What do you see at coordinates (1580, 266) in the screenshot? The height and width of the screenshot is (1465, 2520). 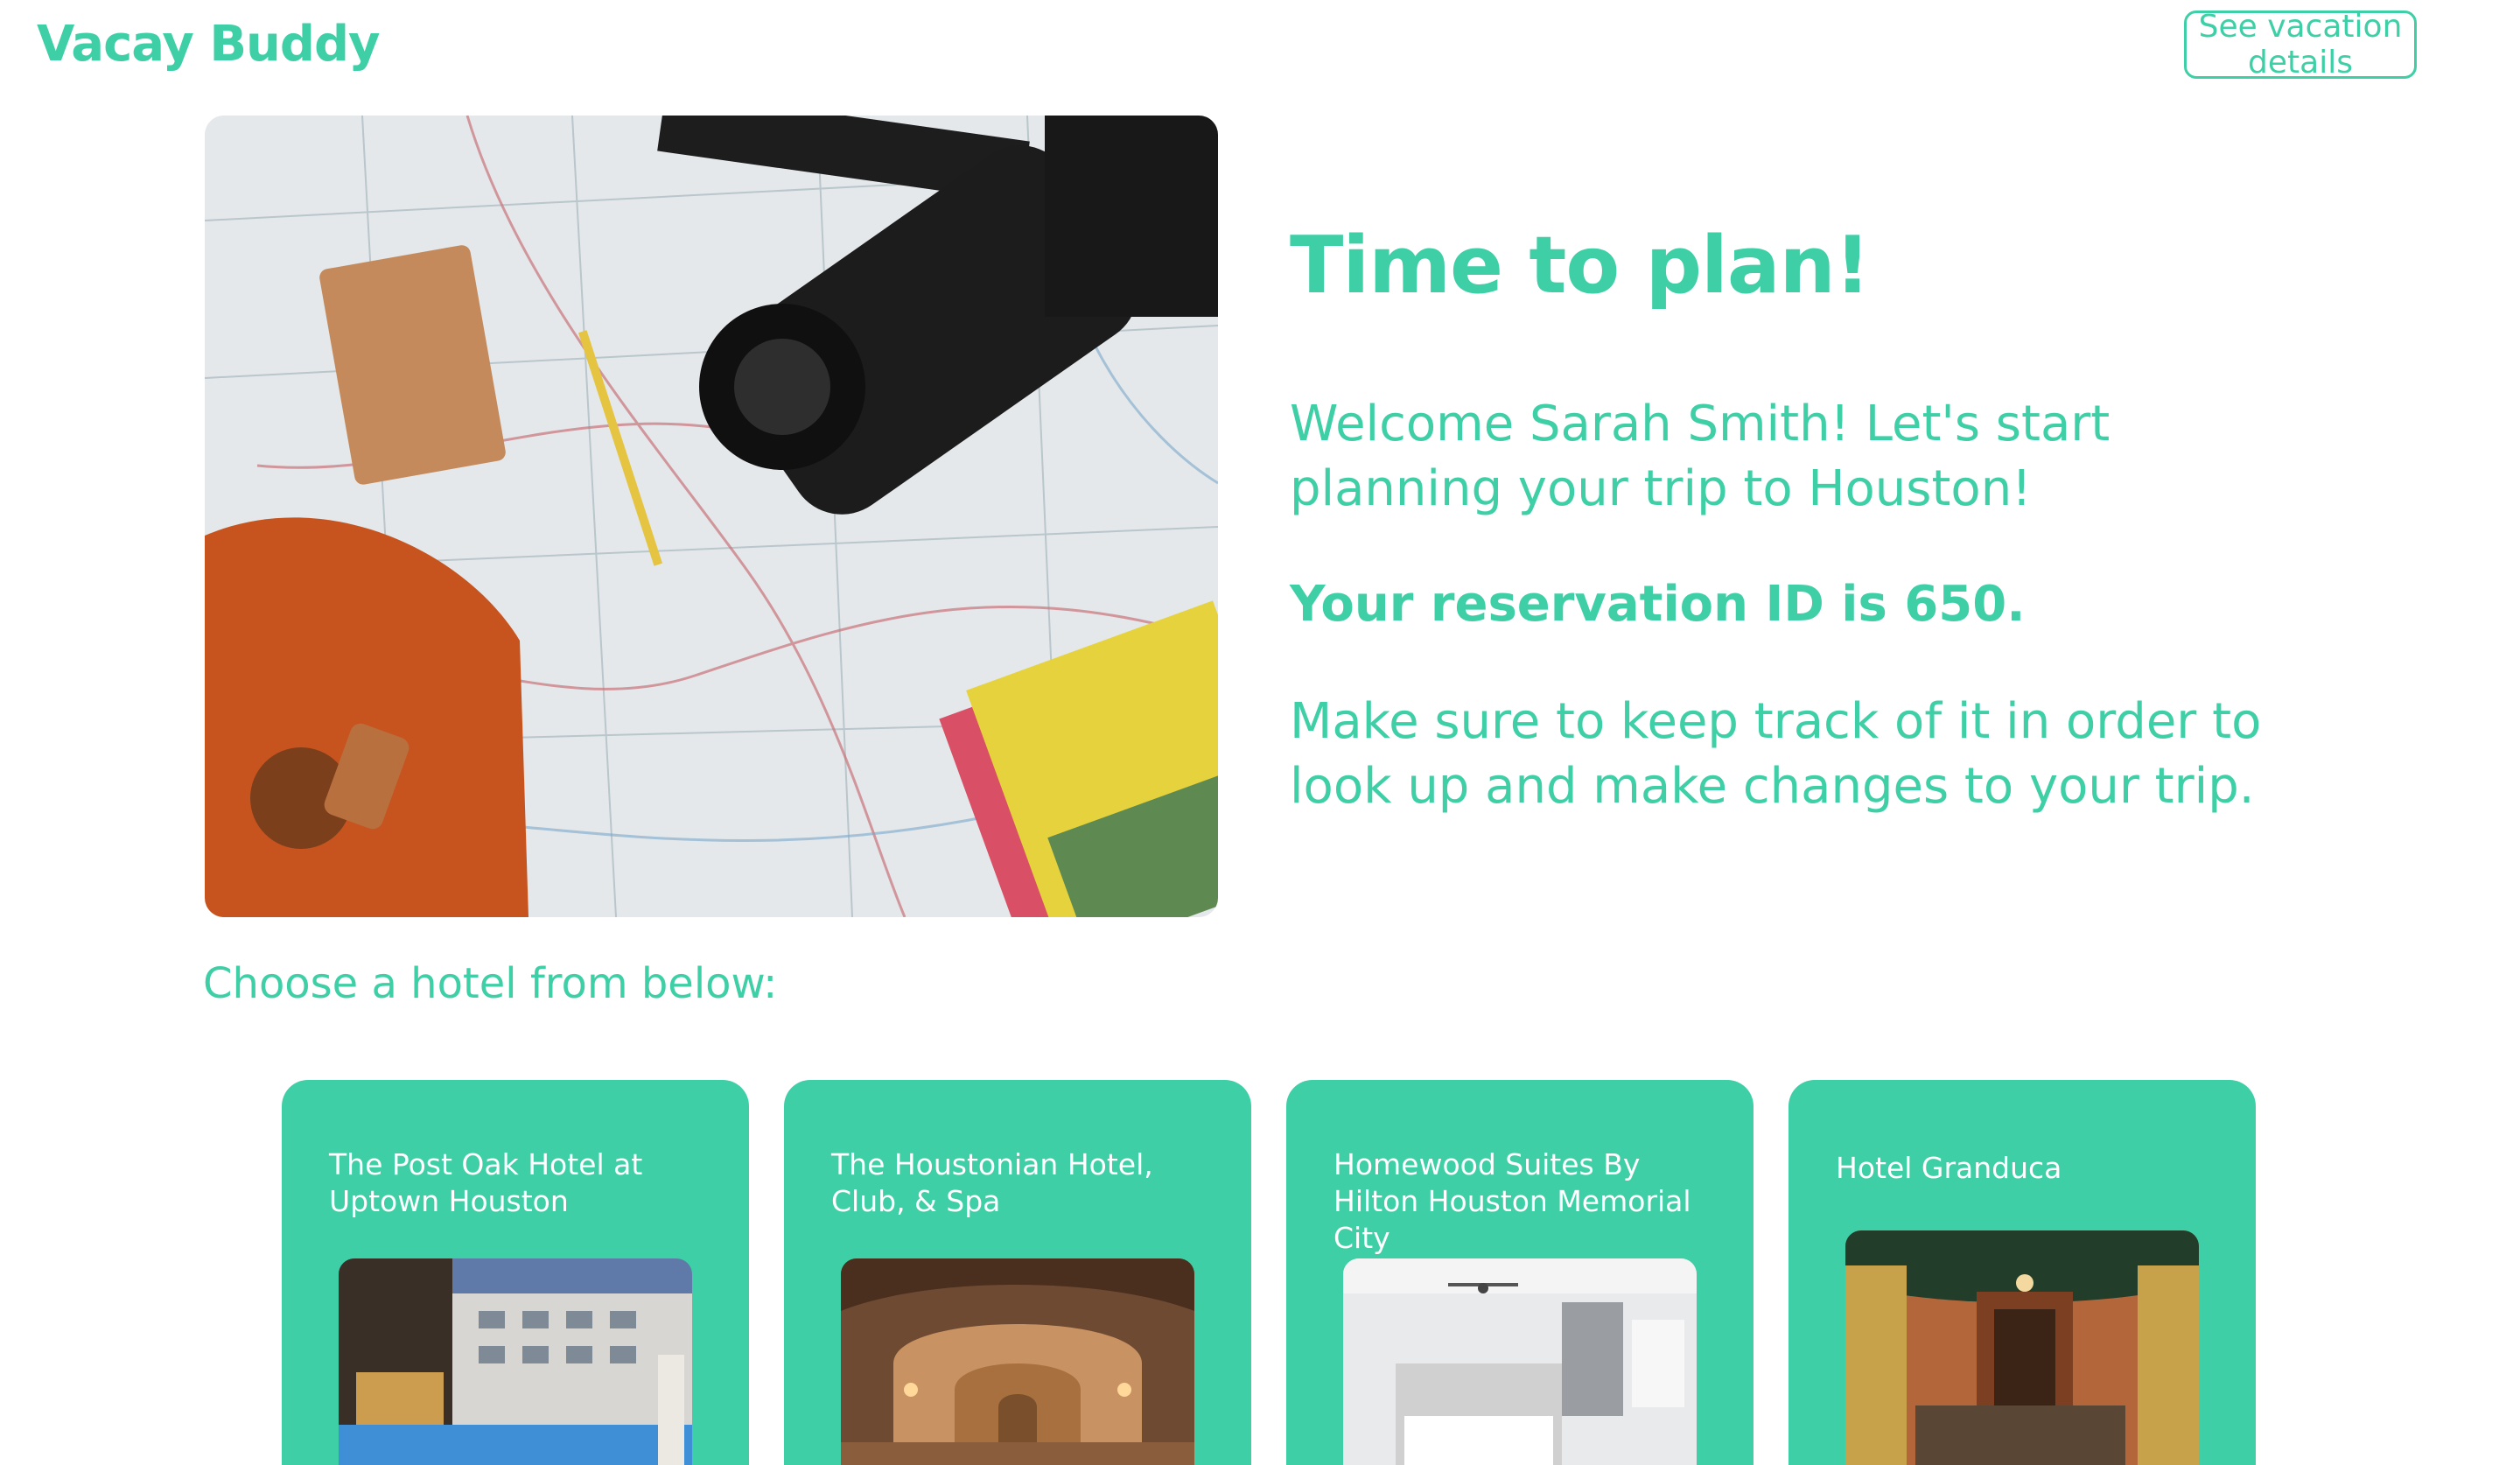 I see `page-title: Time to plan!` at bounding box center [1580, 266].